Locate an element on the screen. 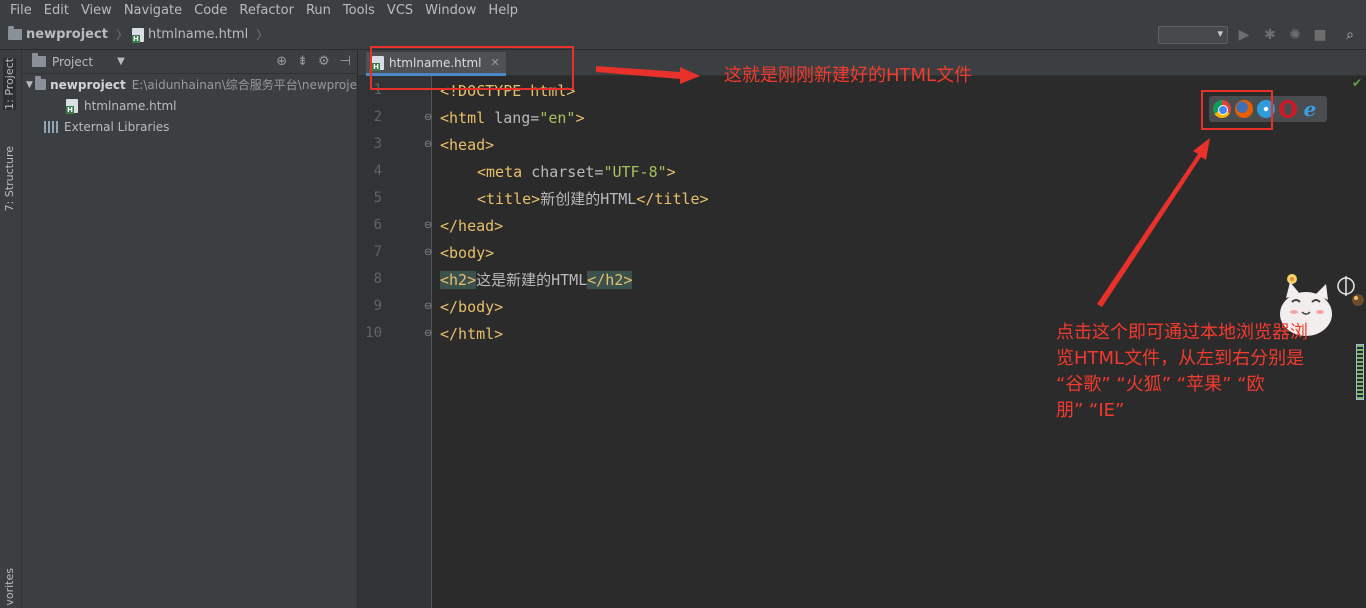 This screenshot has width=1366, height=608. tree-external-libraries: External Libraries is located at coordinates (117, 126).